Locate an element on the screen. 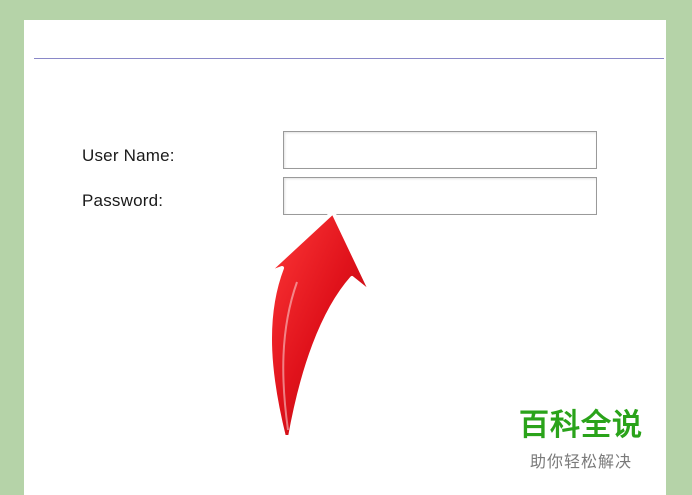 The height and width of the screenshot is (495, 692). watermark-tagline: 助你轻松解决 is located at coordinates (580, 461).